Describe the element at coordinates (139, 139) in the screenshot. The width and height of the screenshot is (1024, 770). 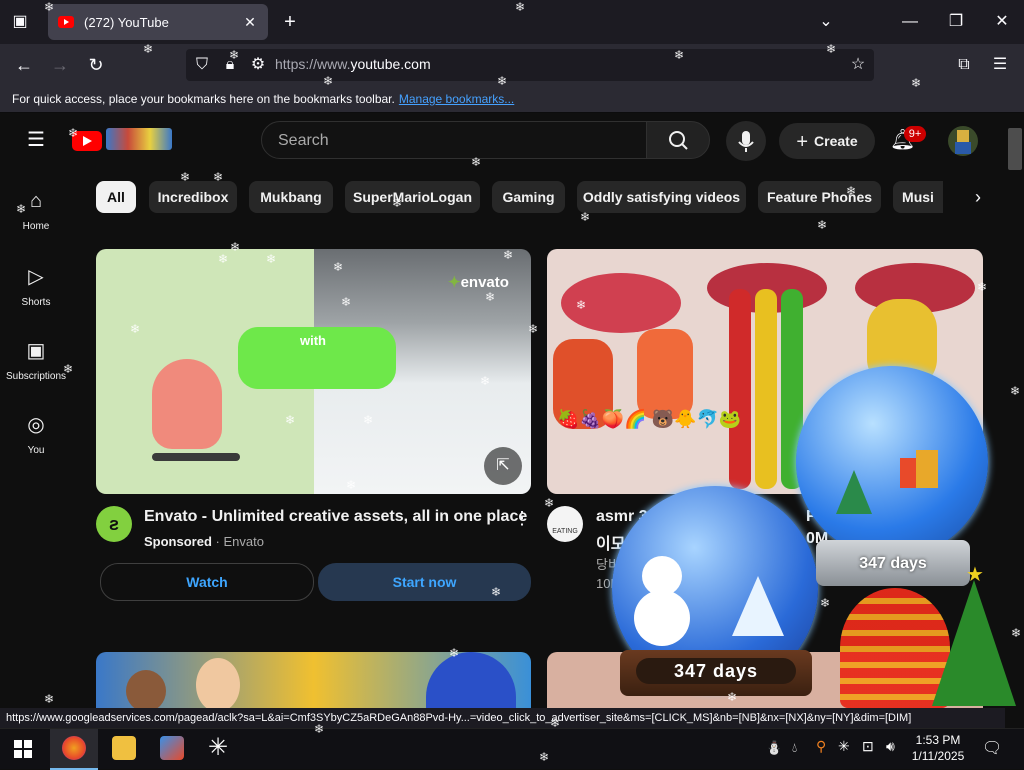
I see `doodle-logo-icon` at that location.